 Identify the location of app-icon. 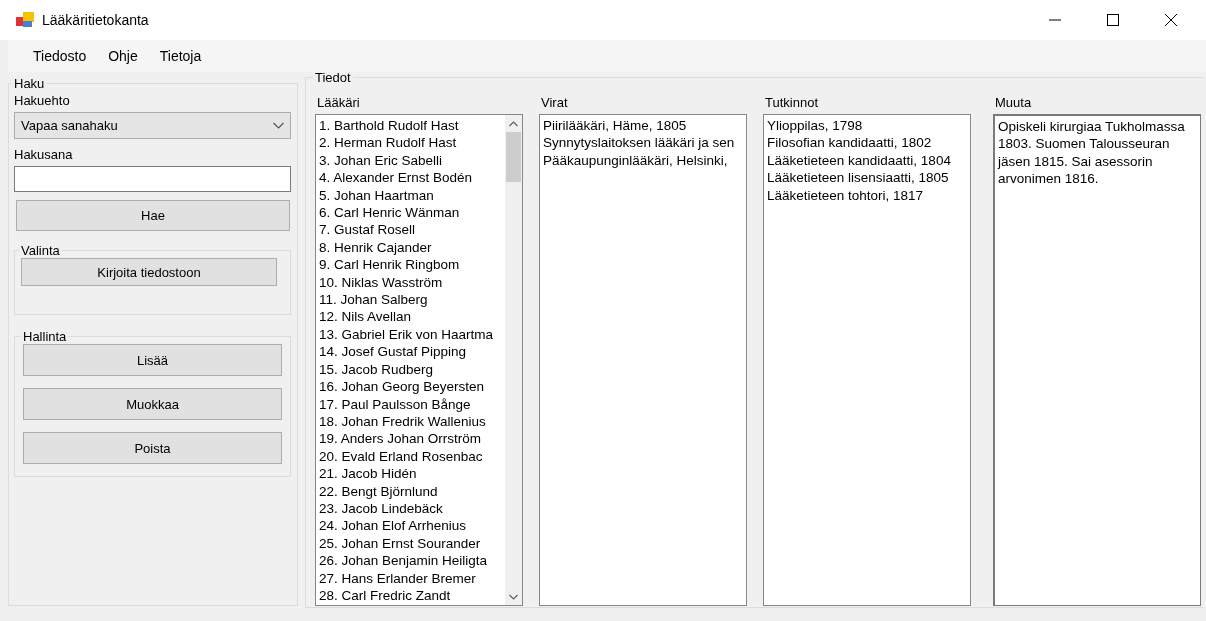
(25, 20).